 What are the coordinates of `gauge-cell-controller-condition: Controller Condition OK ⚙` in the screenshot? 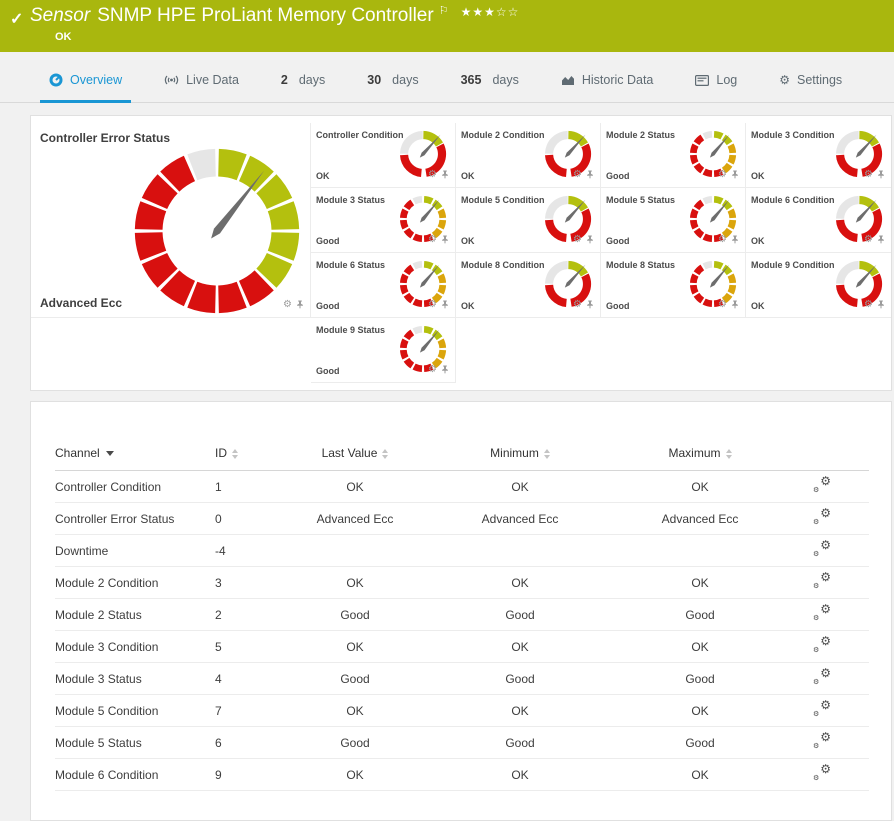 It's located at (383, 155).